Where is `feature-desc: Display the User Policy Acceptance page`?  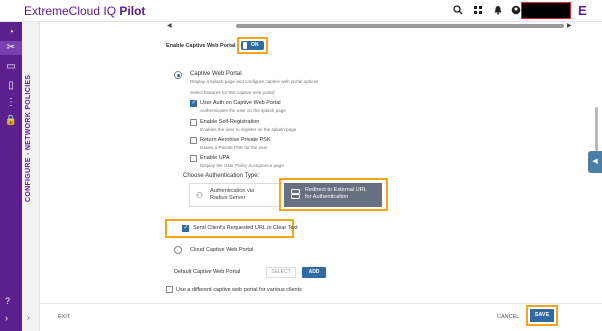
feature-desc: Display the User Policy Acceptance page is located at coordinates (242, 165).